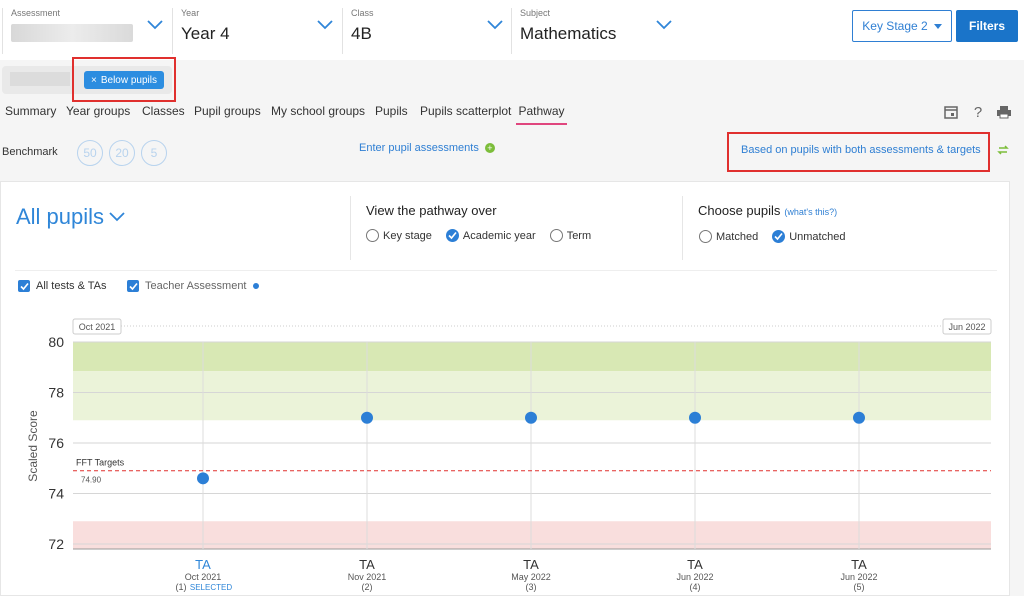 The width and height of the screenshot is (1024, 596). I want to click on y-tick-label: 78, so click(56, 392).